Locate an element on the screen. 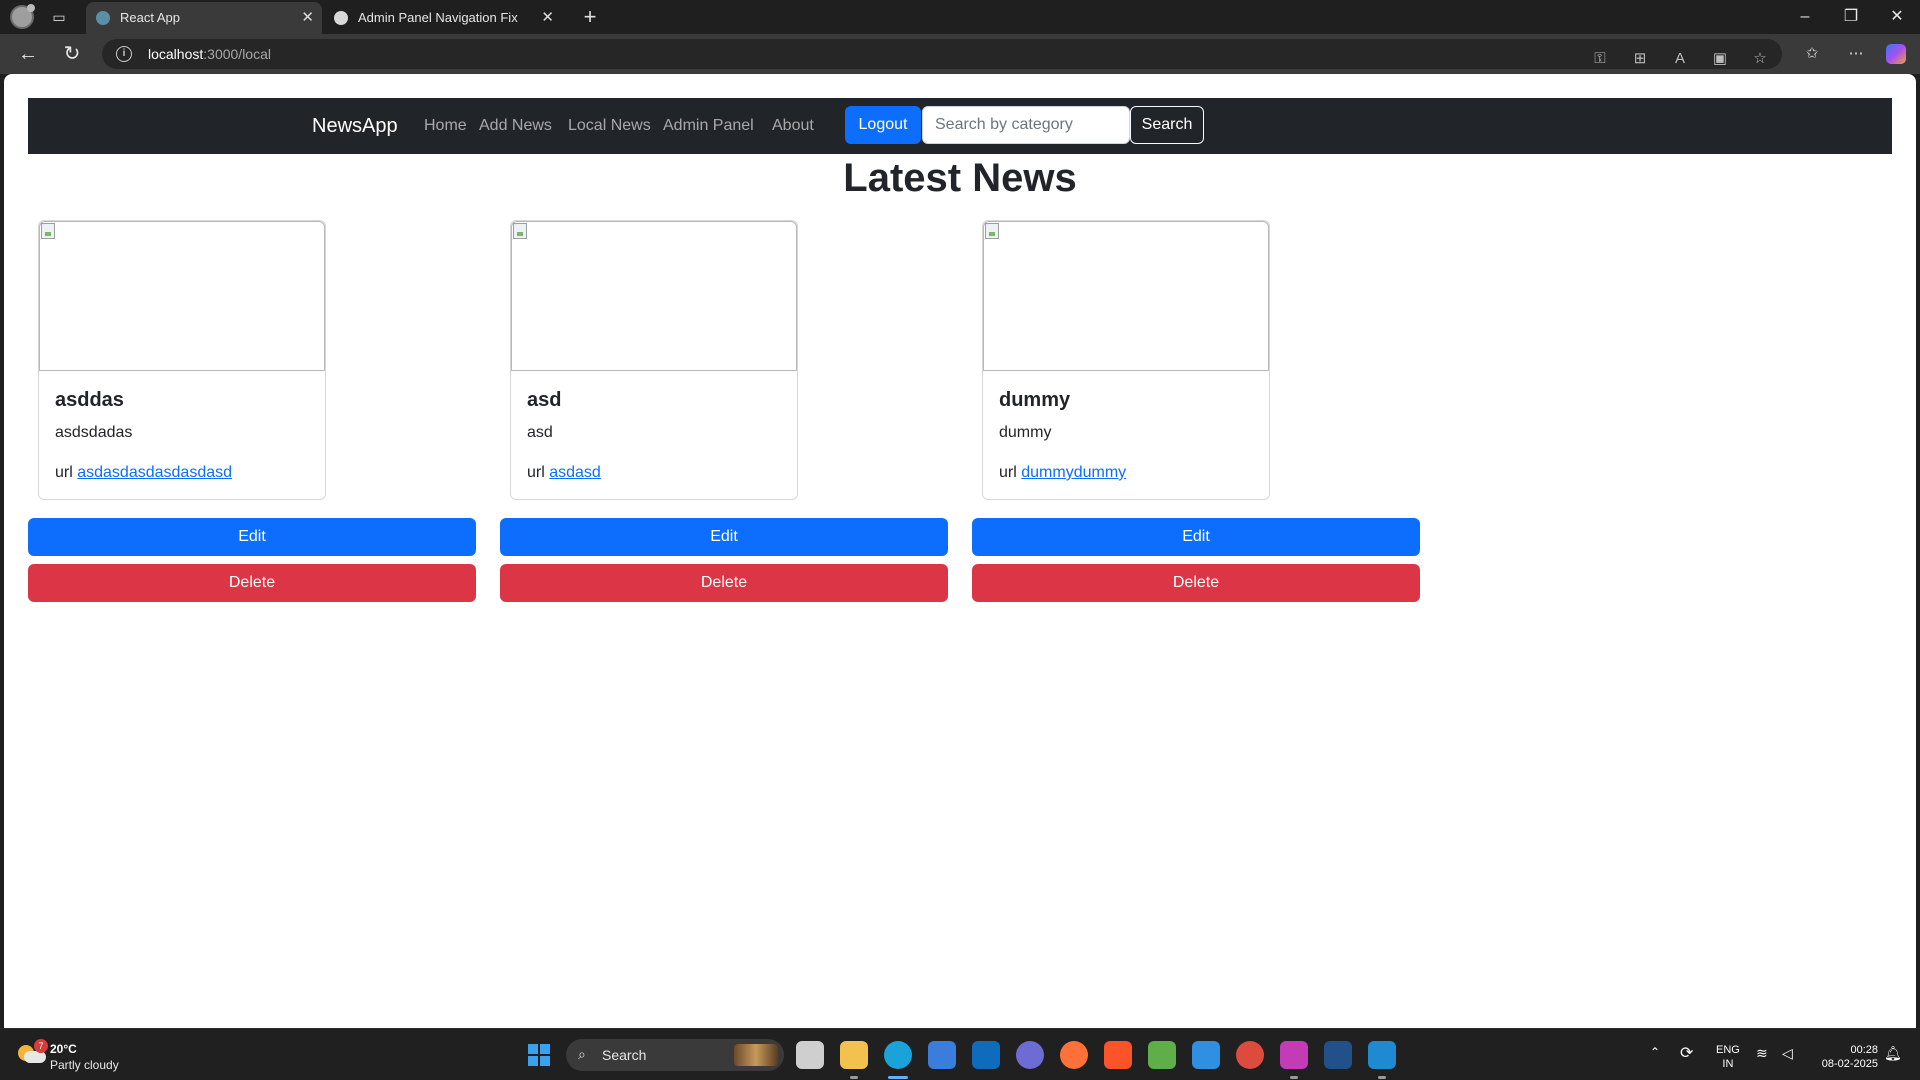 This screenshot has width=1920, height=1080. profile-avatar-icon is located at coordinates (22, 16).